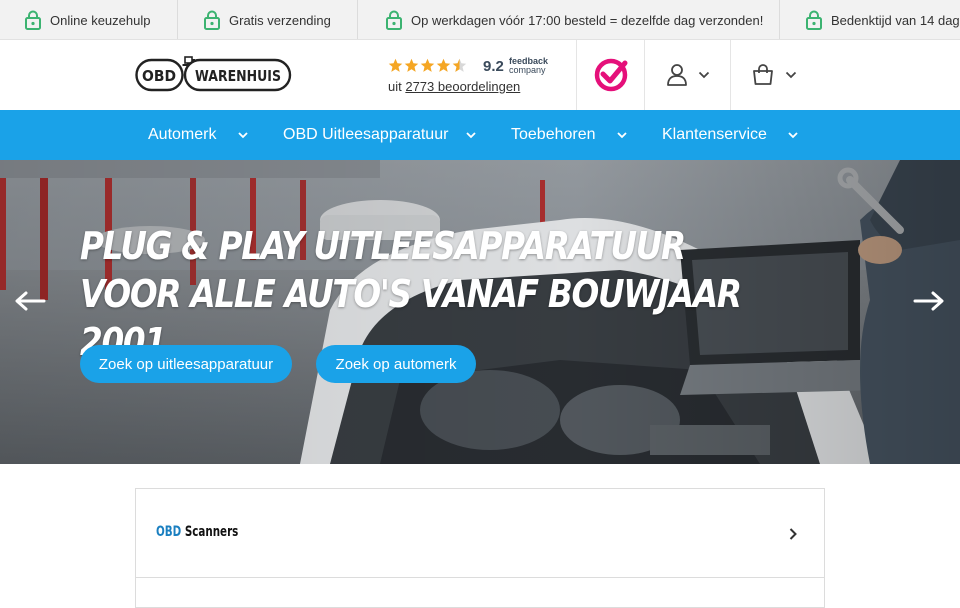 The width and height of the screenshot is (960, 608). Describe the element at coordinates (159, 76) in the screenshot. I see `logo-text-obd: OBD` at that location.